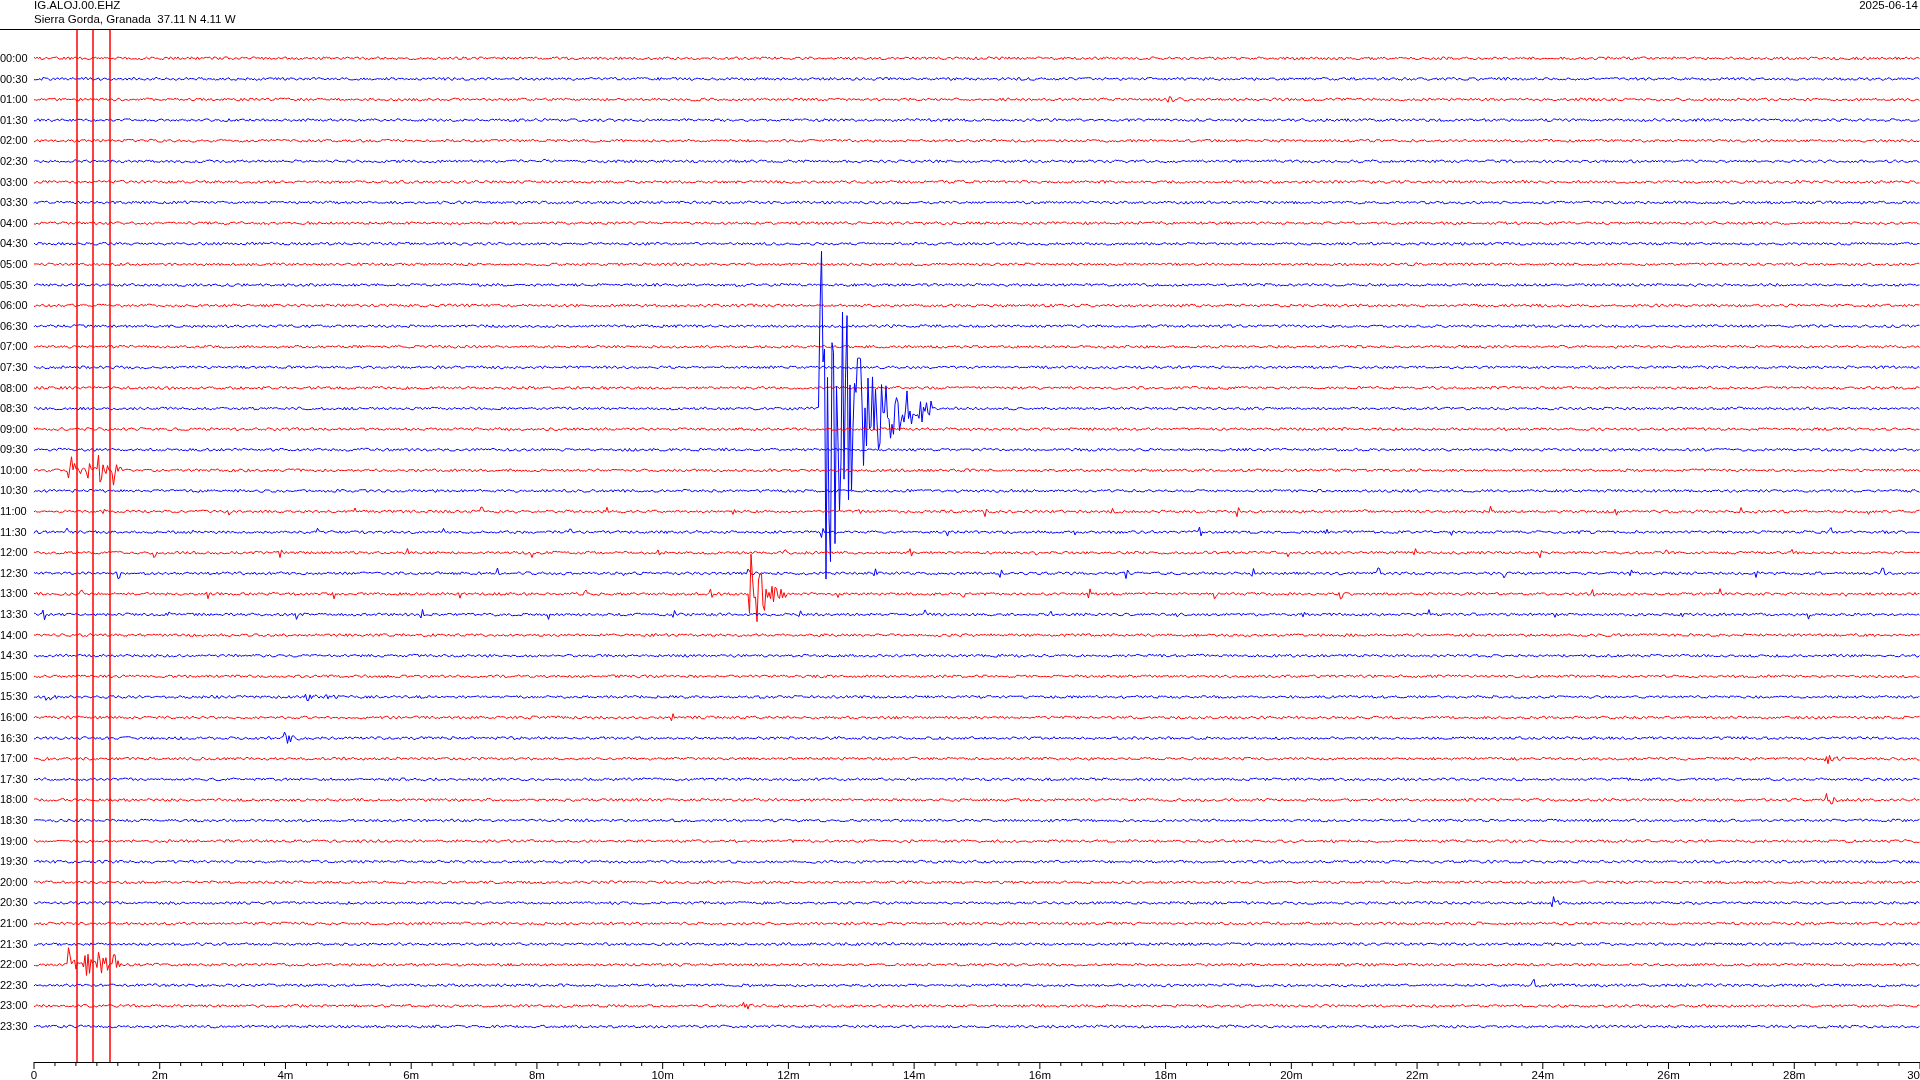 The image size is (1920, 1080). What do you see at coordinates (14, 656) in the screenshot?
I see `hour-label: 14:30` at bounding box center [14, 656].